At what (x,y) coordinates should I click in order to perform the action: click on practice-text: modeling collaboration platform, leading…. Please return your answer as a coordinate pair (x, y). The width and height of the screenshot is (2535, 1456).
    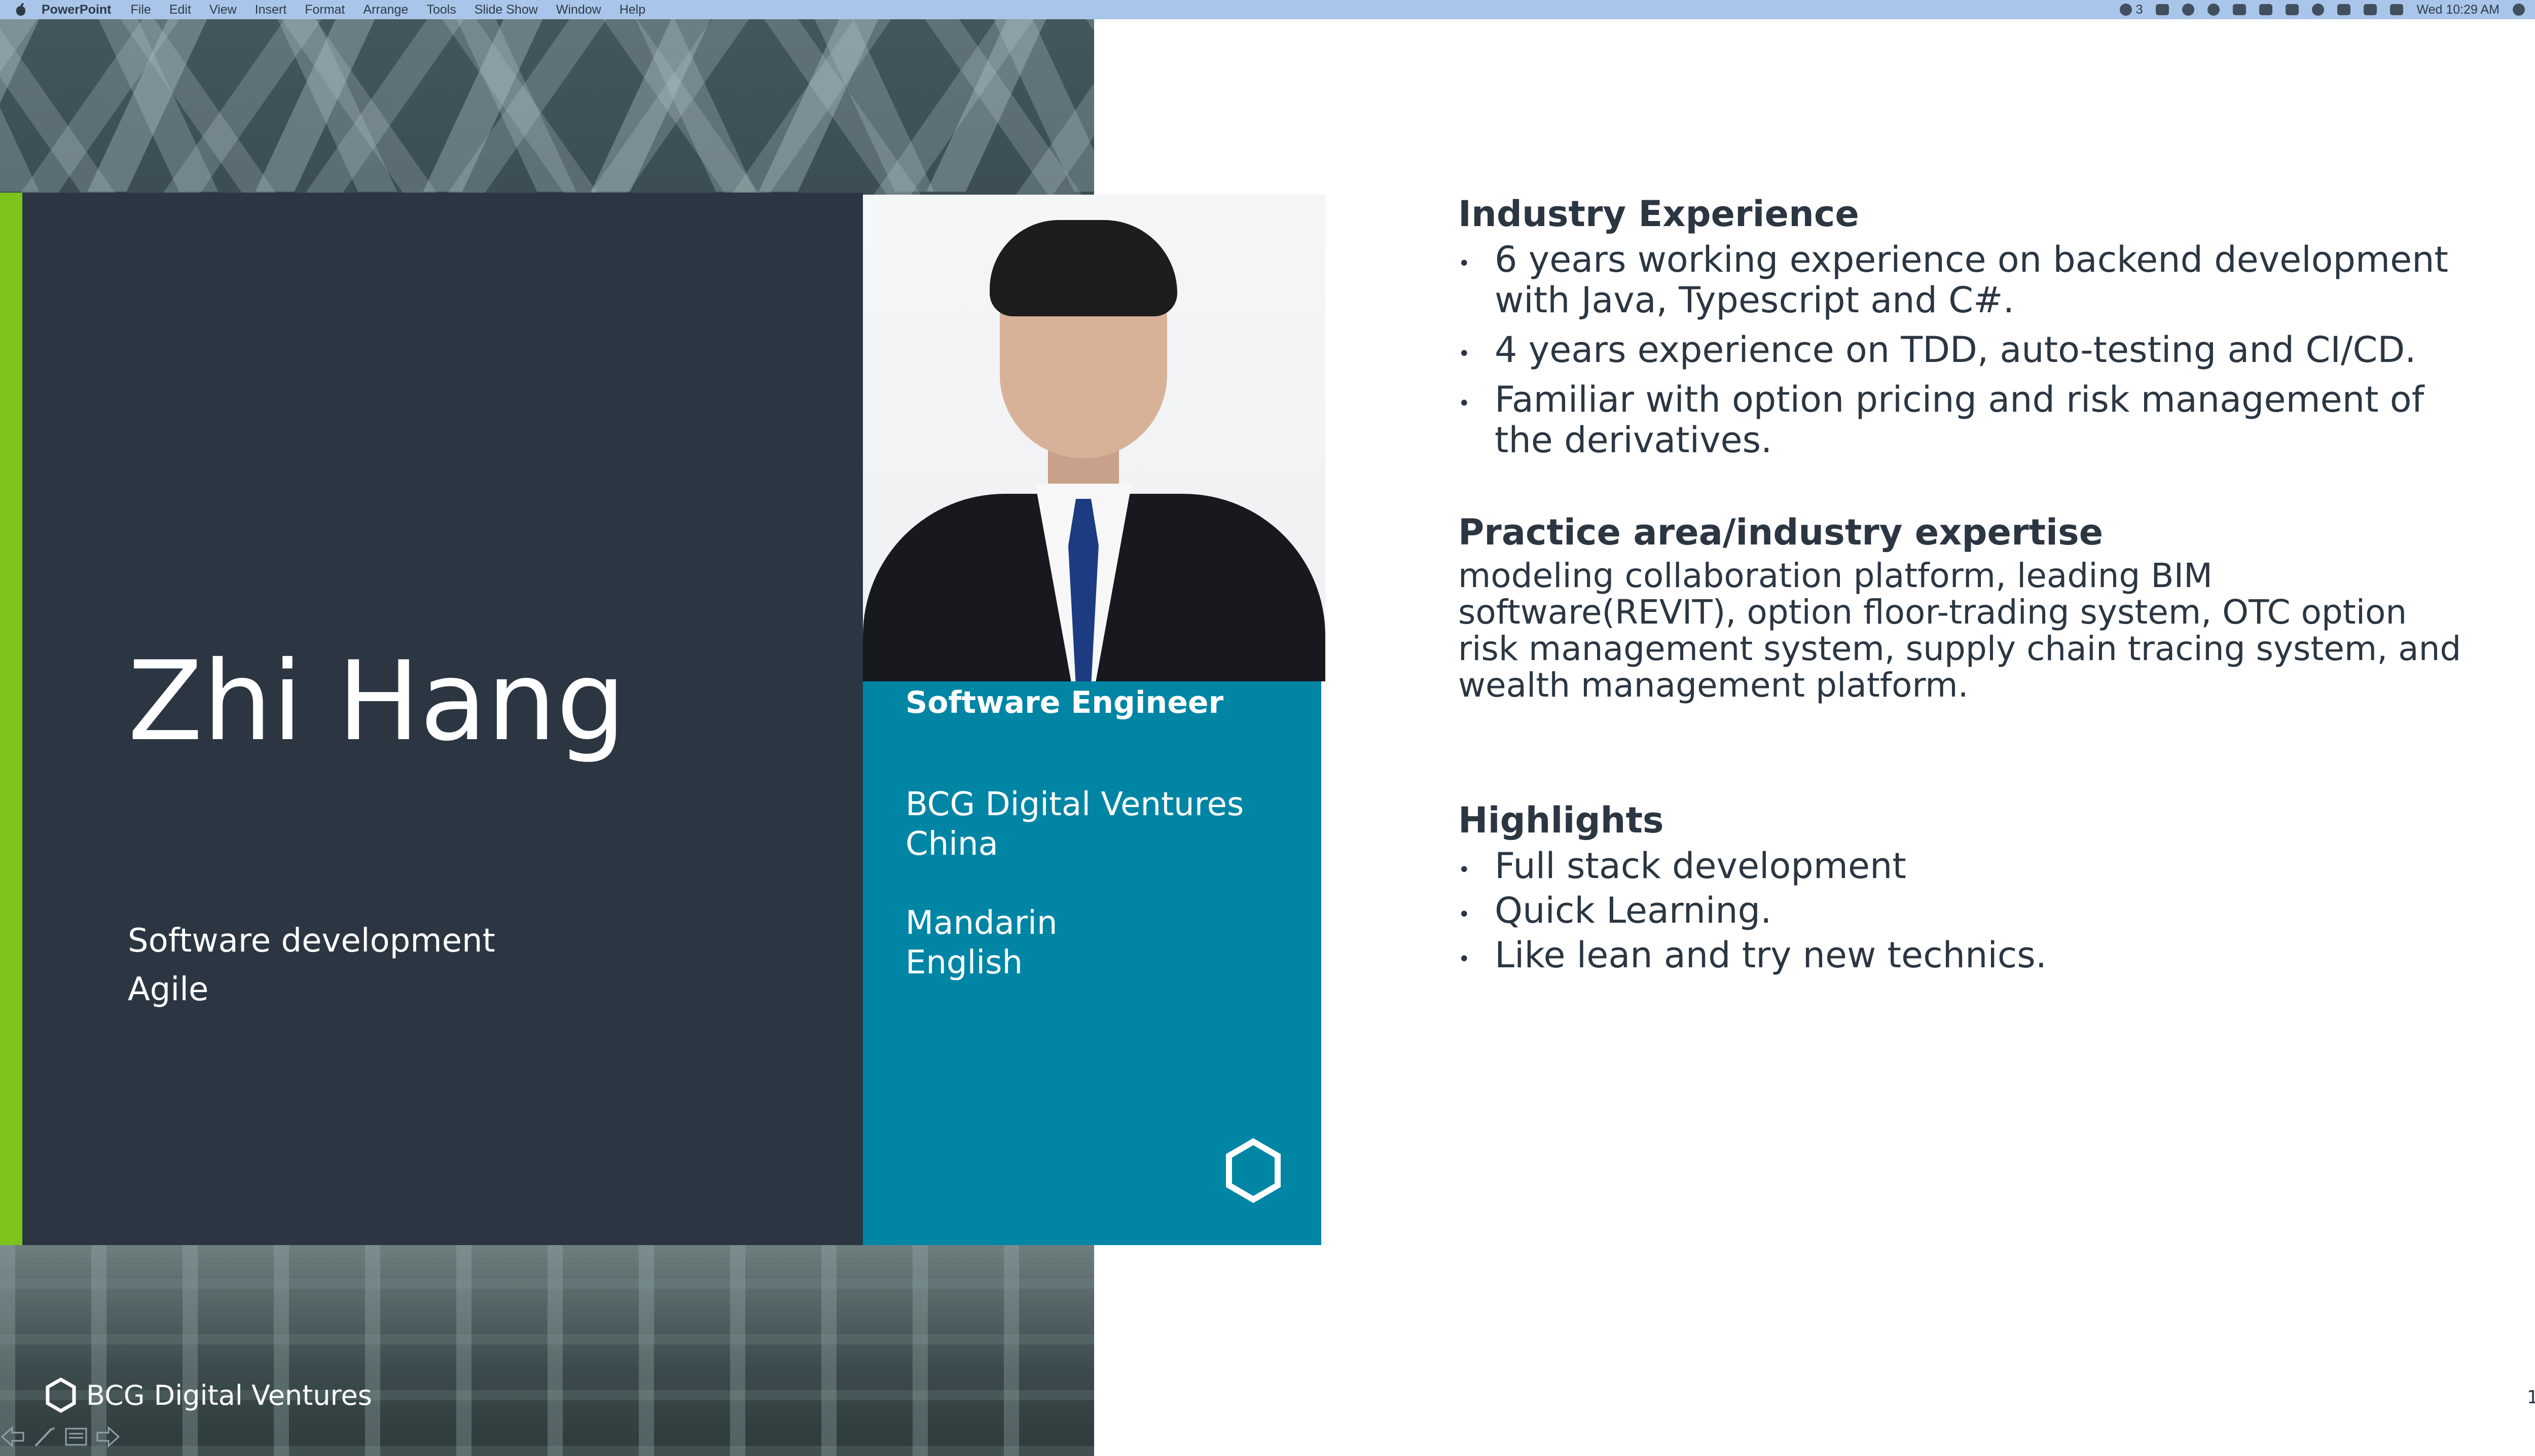
    Looking at the image, I should click on (1960, 631).